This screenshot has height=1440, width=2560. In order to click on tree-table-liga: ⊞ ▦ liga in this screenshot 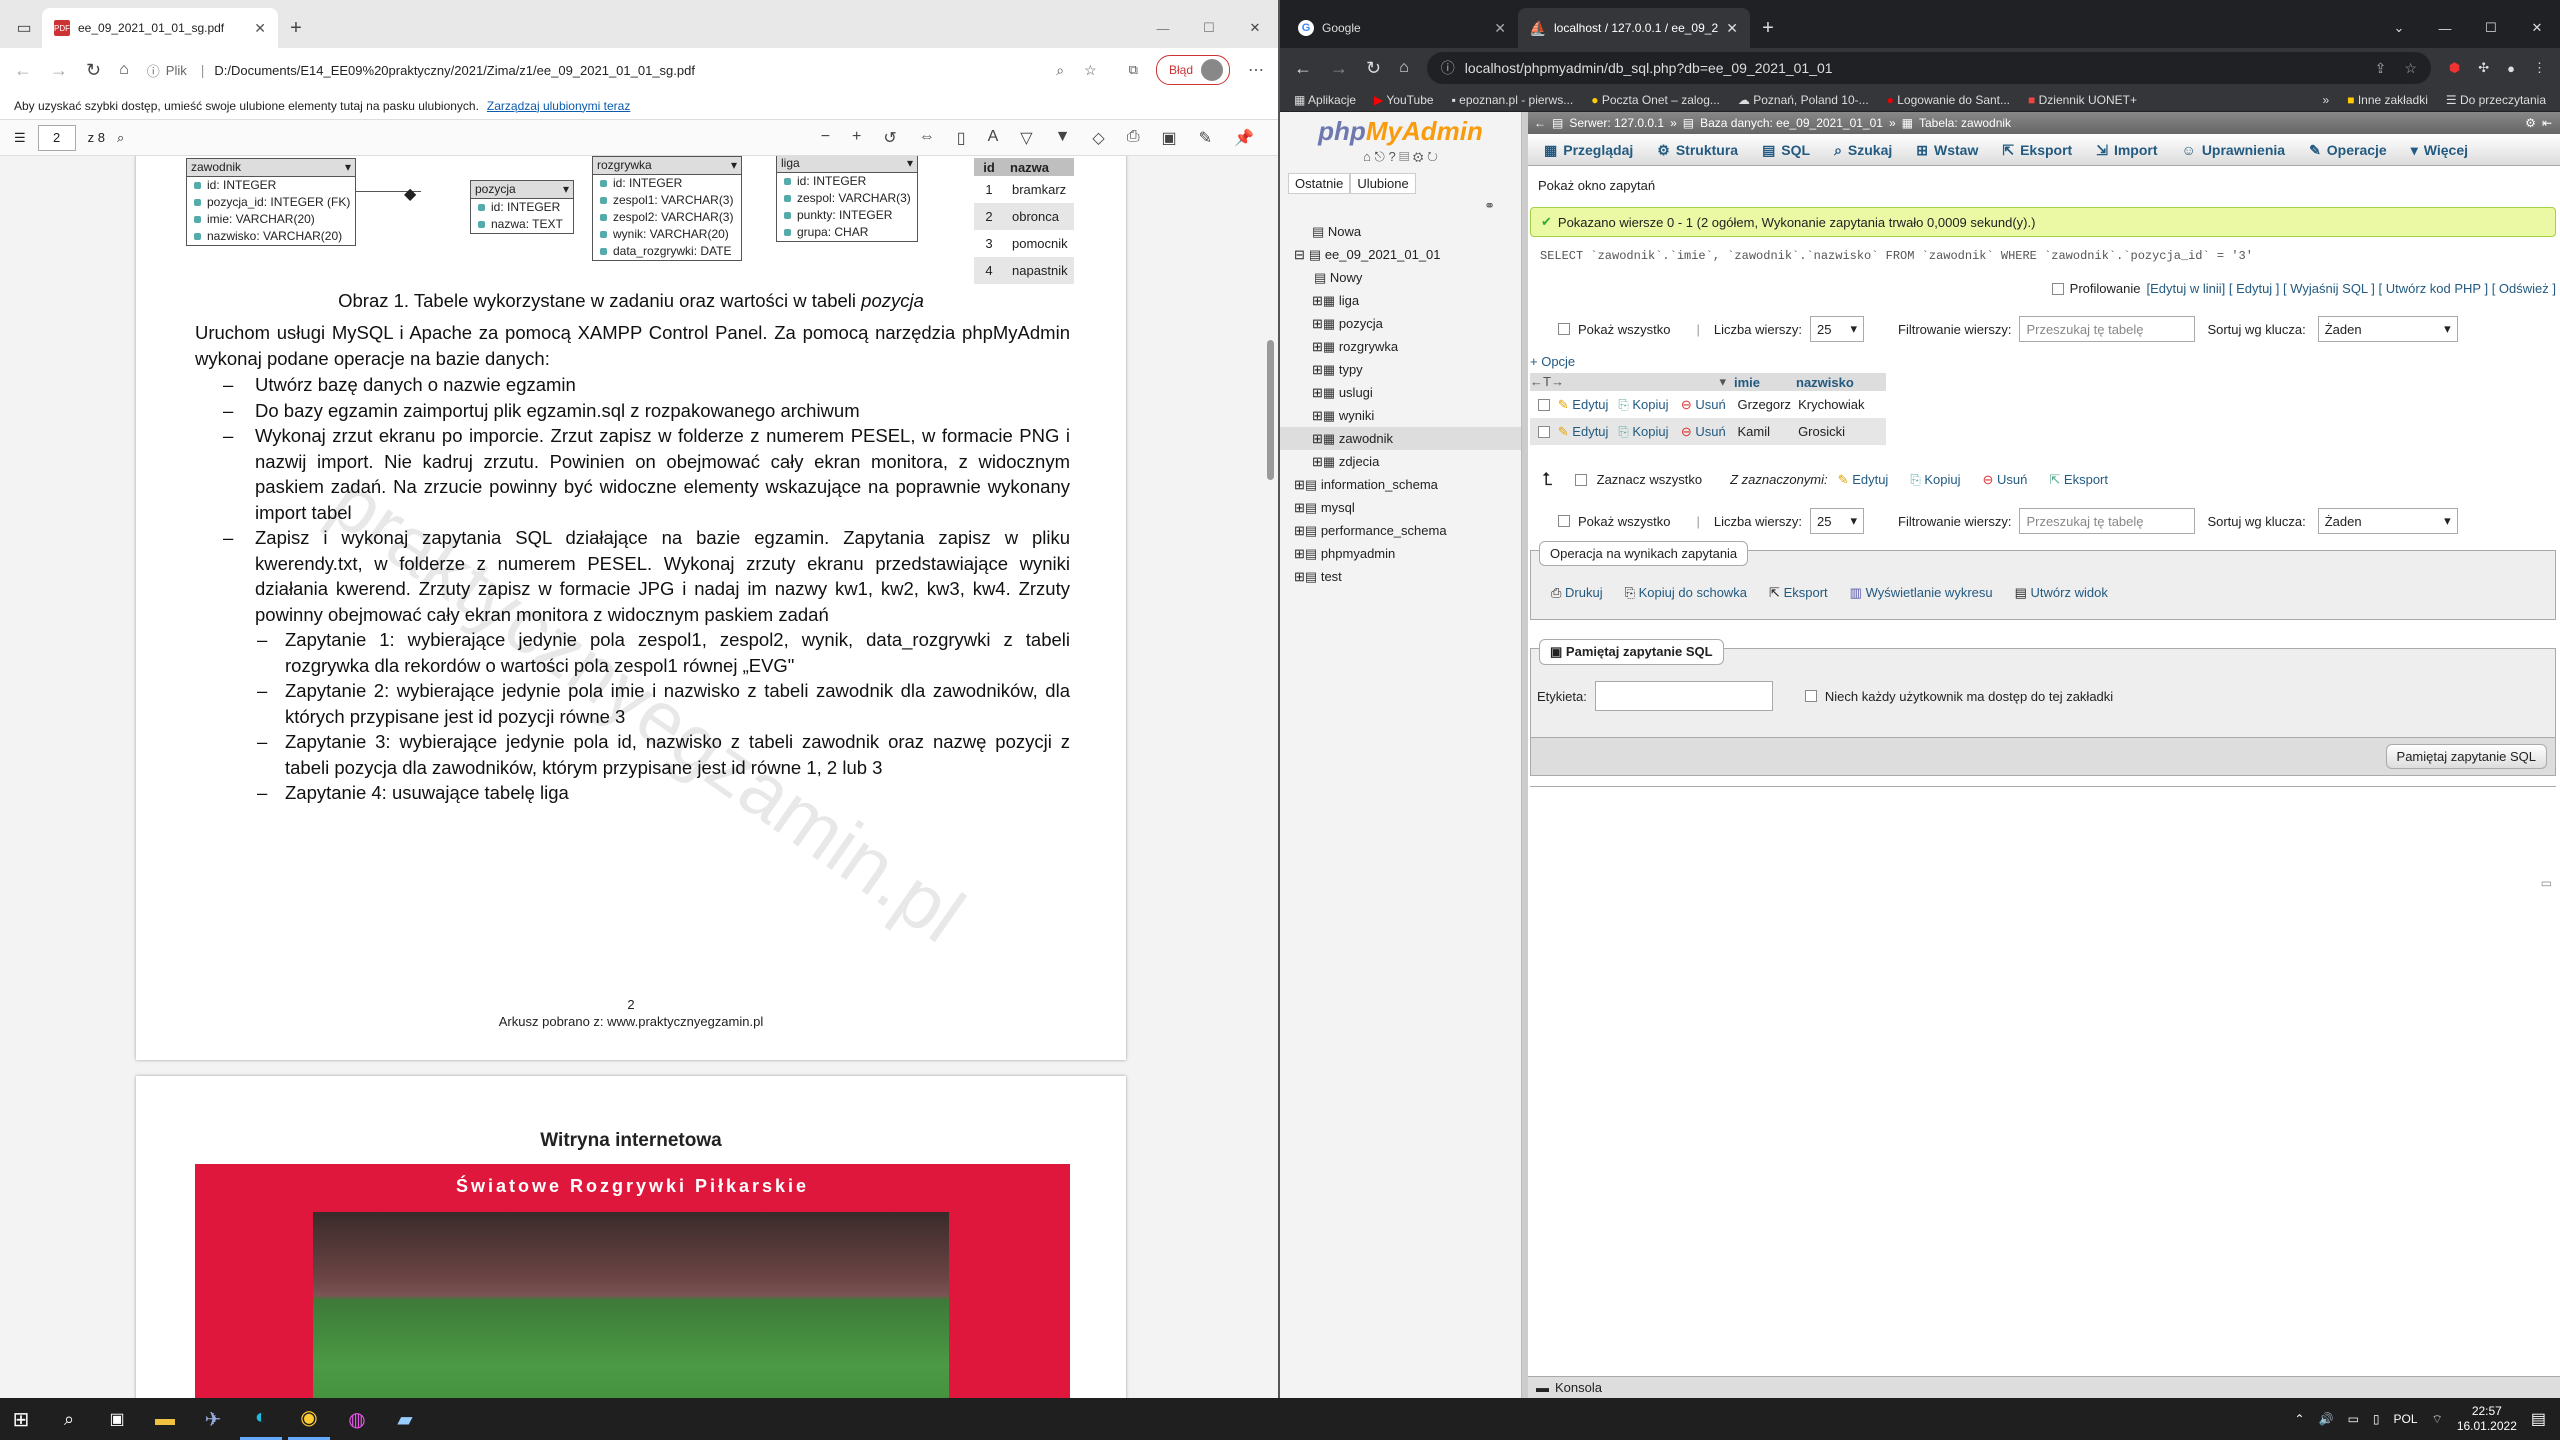, I will do `click(1407, 300)`.